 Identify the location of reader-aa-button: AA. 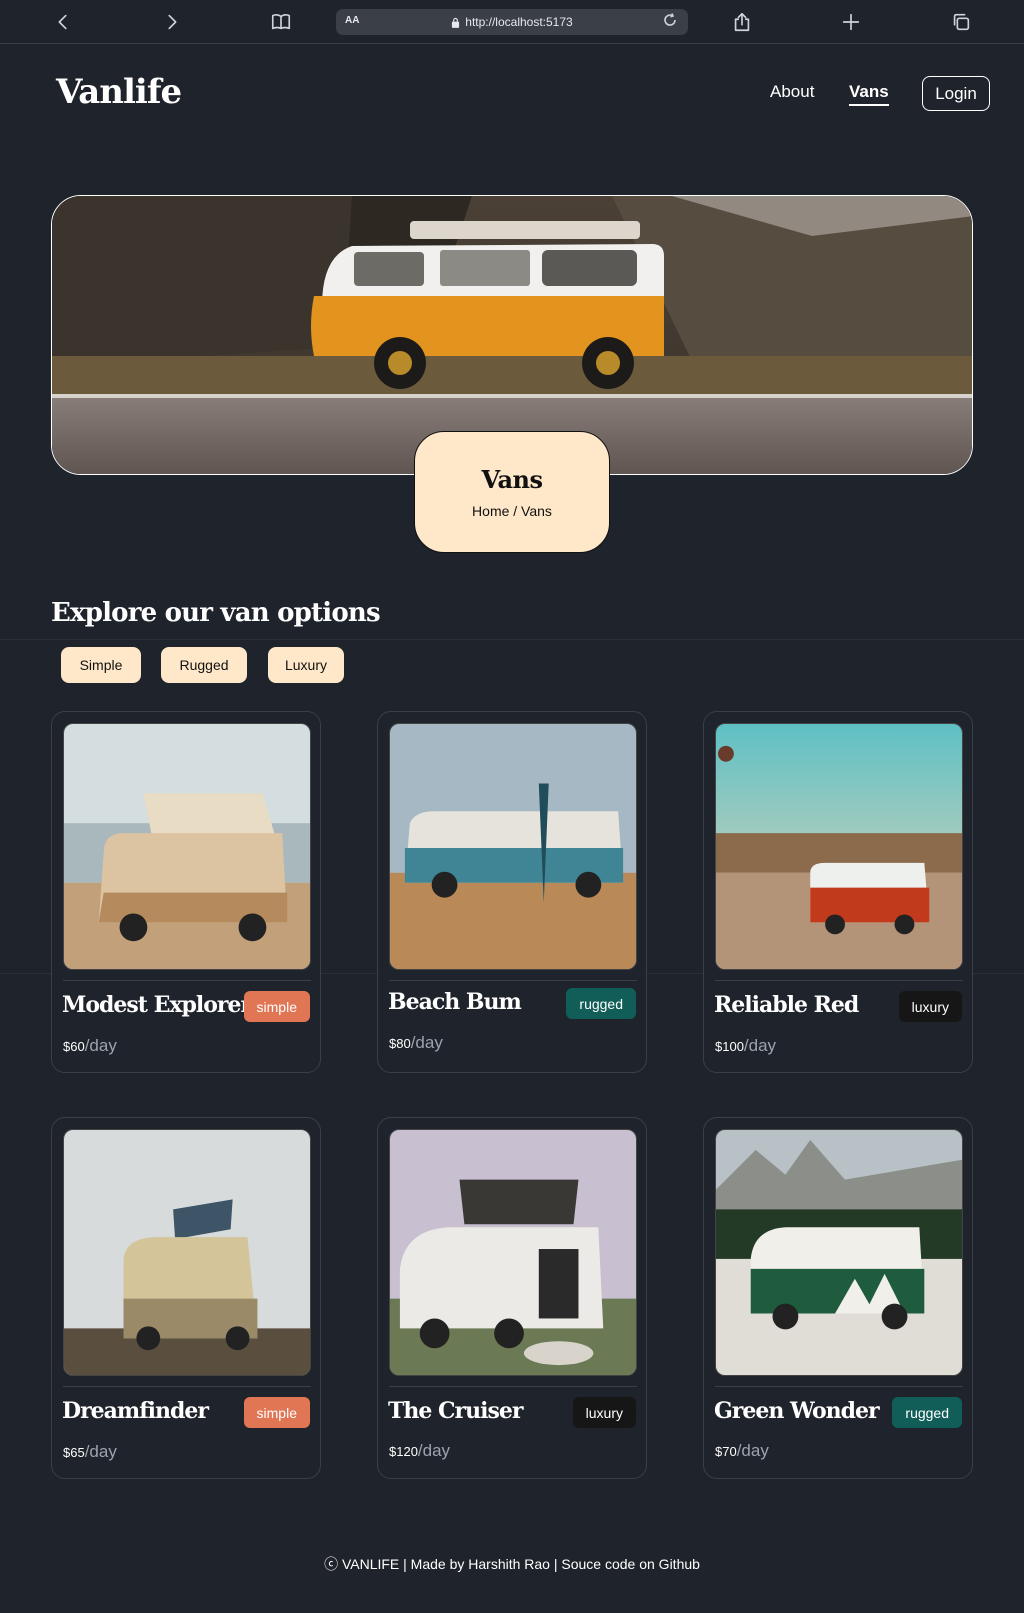
(352, 20).